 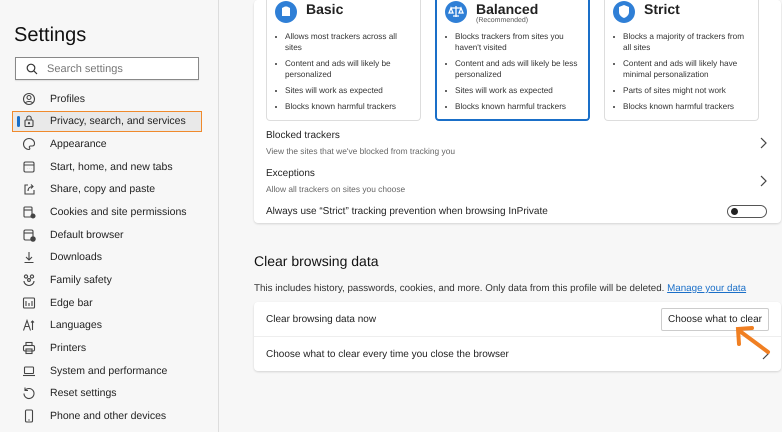 What do you see at coordinates (29, 257) in the screenshot?
I see `download-icon` at bounding box center [29, 257].